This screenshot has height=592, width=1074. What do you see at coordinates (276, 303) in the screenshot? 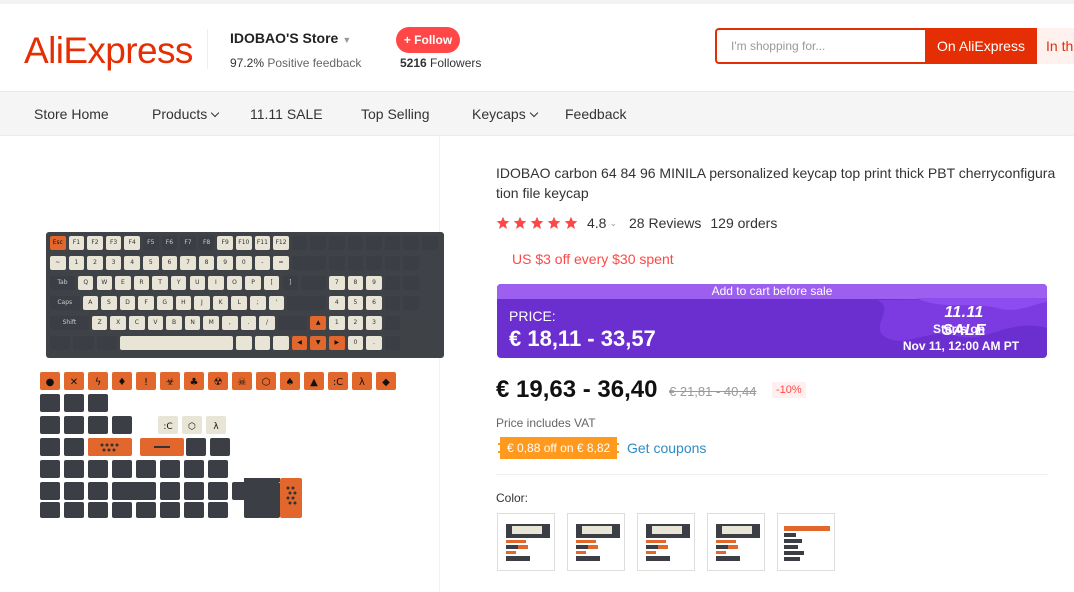
I see `keycap: '` at bounding box center [276, 303].